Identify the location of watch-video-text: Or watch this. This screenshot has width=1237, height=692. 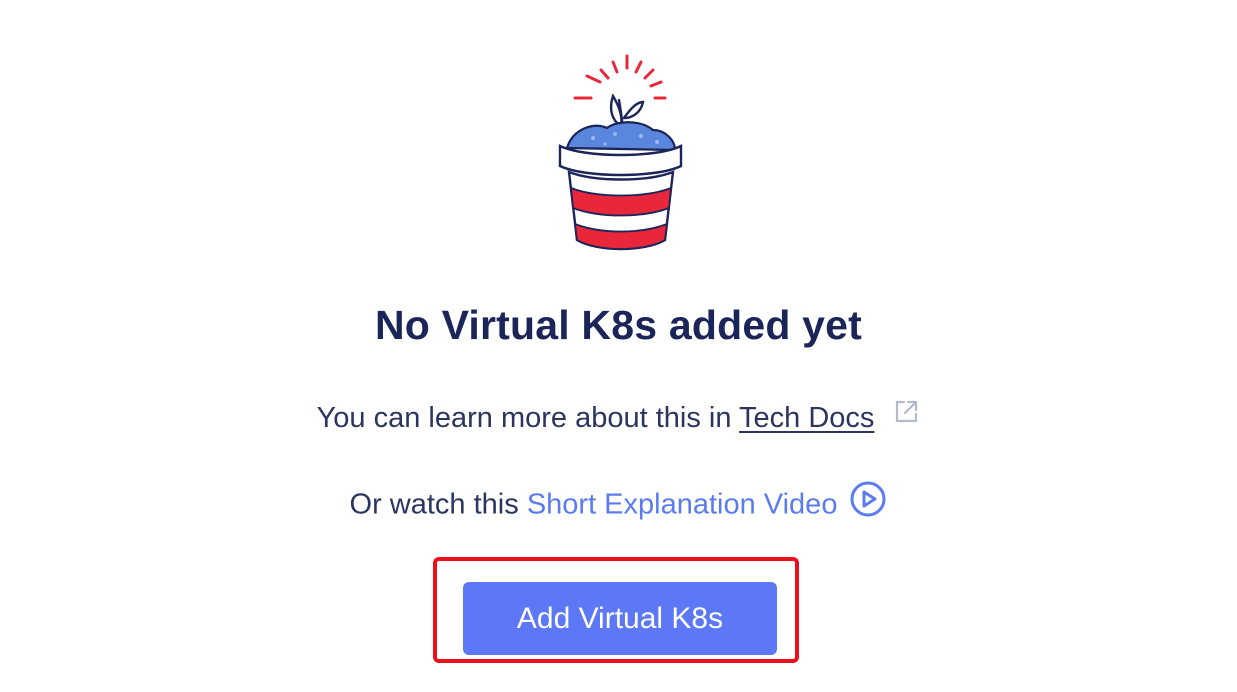
(438, 504).